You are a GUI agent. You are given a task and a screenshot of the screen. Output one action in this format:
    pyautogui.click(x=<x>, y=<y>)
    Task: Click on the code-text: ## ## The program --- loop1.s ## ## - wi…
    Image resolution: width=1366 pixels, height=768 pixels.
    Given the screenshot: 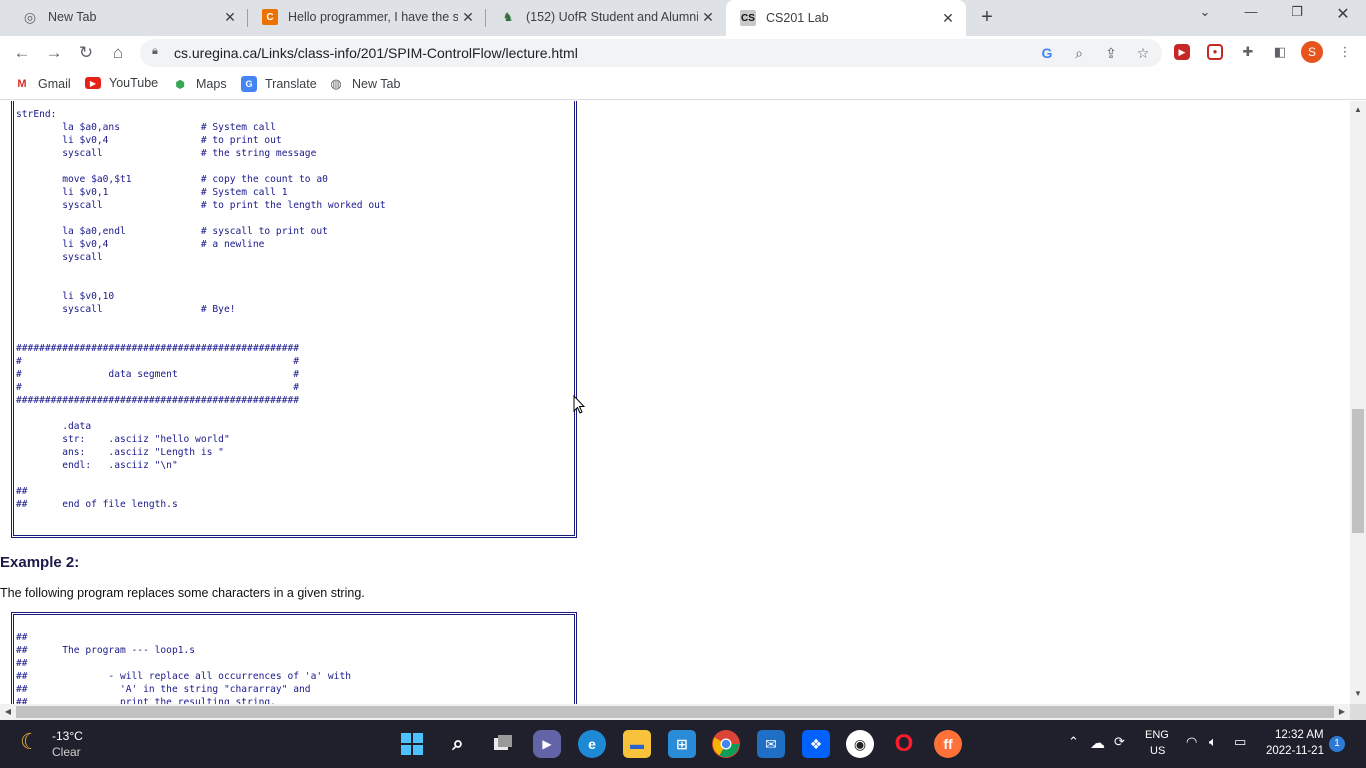 What is the action you would take?
    pyautogui.click(x=184, y=668)
    